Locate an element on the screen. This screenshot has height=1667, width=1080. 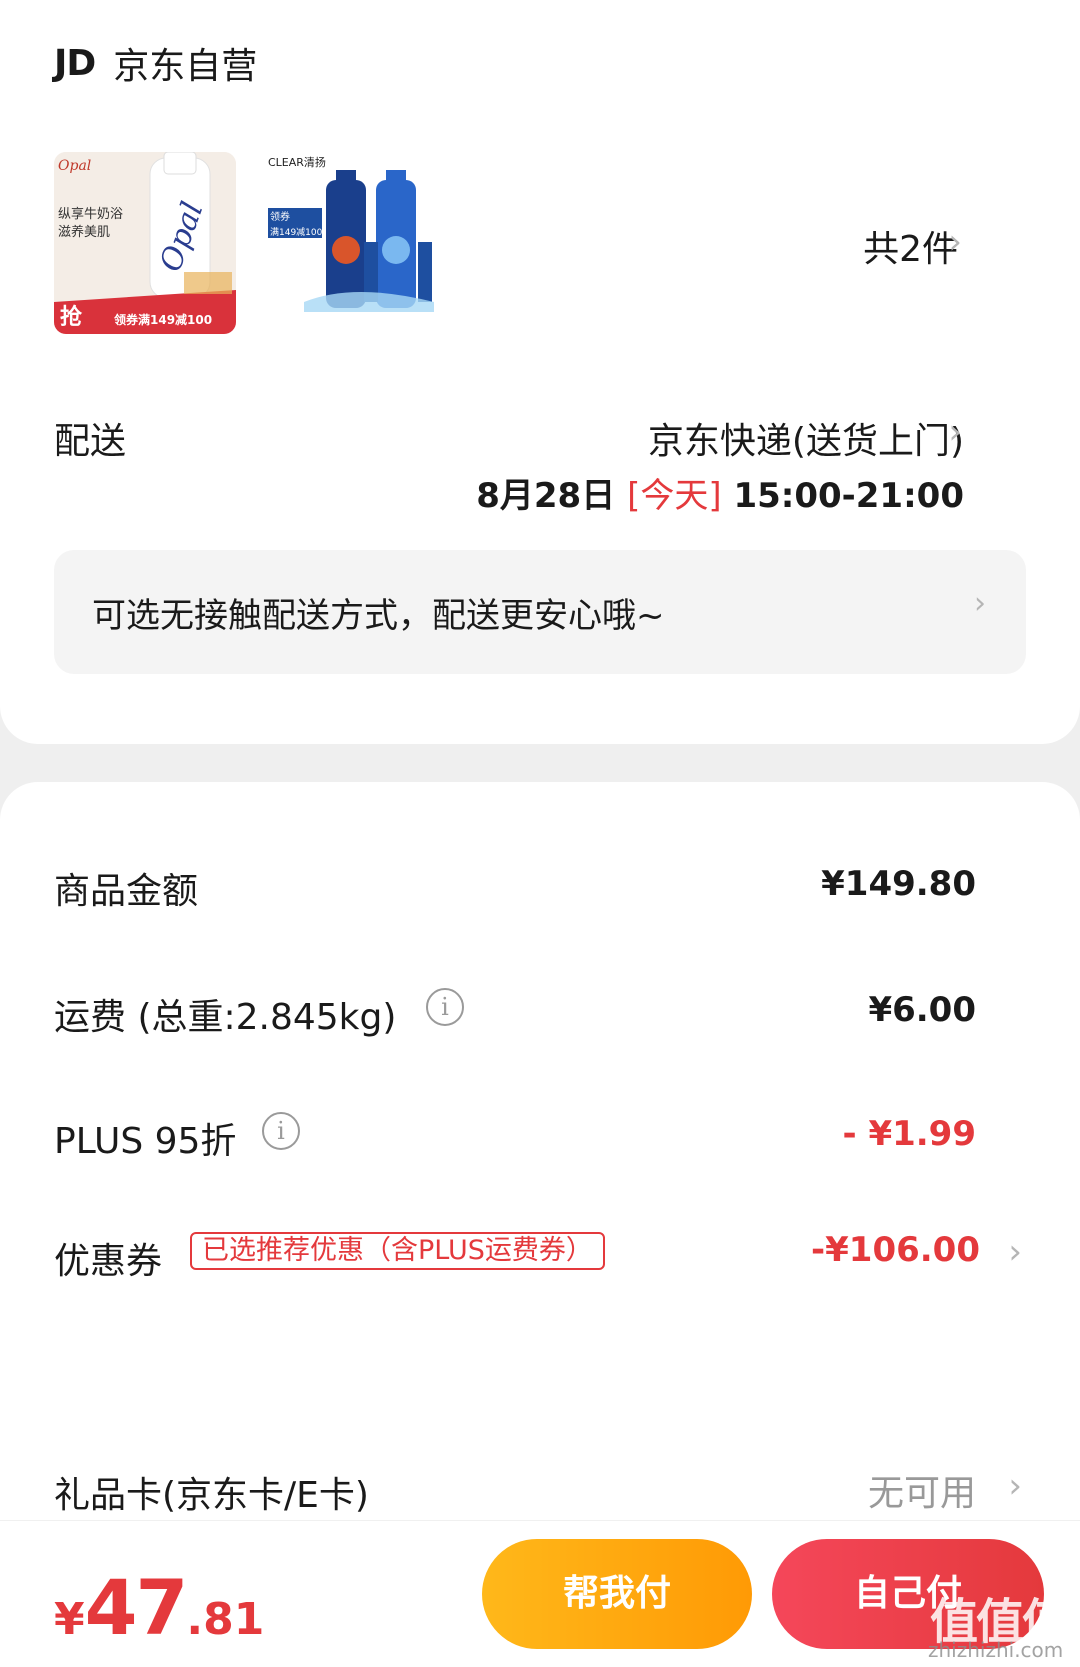
delivery-method: 京东快递(送货上门) is located at coordinates (806, 438).